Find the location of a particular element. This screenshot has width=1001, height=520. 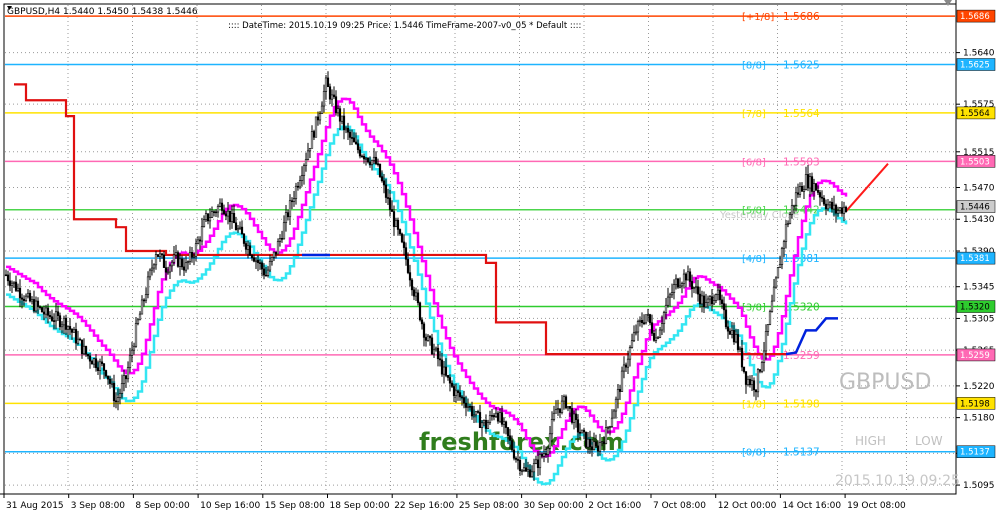

time-tick-label: 31 Aug 2015 is located at coordinates (35, 506).